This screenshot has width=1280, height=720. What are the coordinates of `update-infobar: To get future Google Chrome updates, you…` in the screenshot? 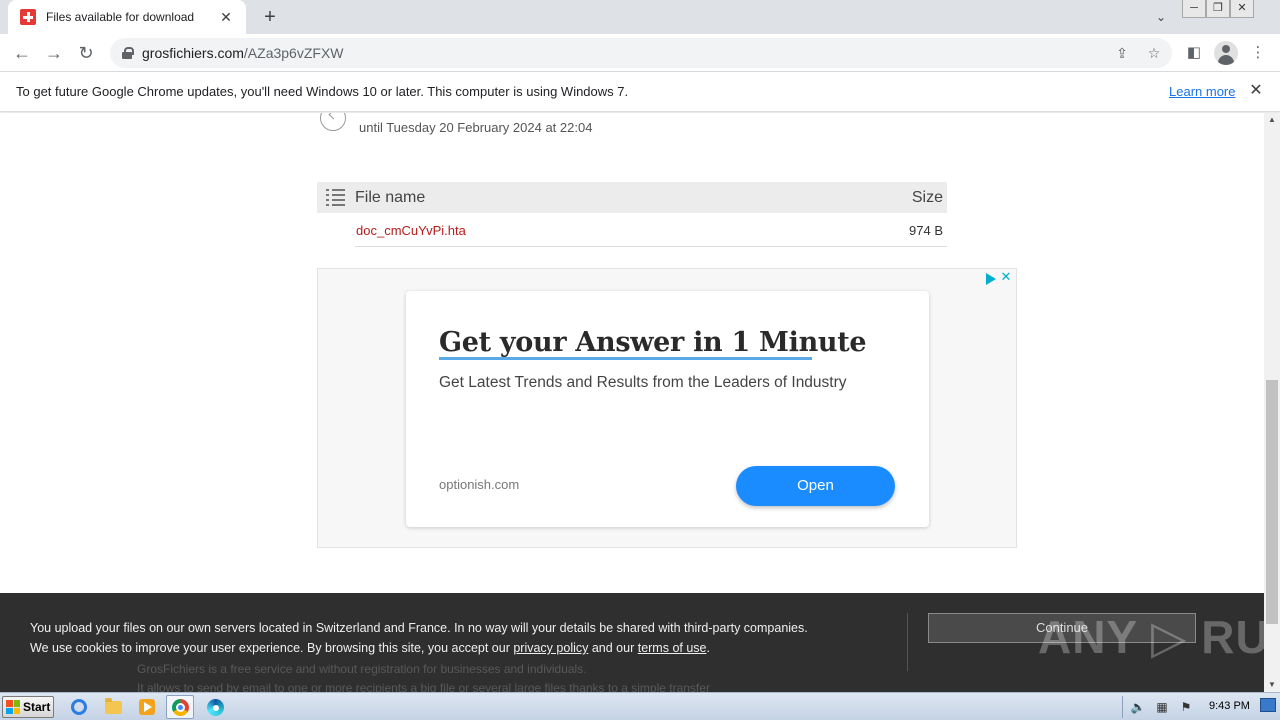 It's located at (640, 92).